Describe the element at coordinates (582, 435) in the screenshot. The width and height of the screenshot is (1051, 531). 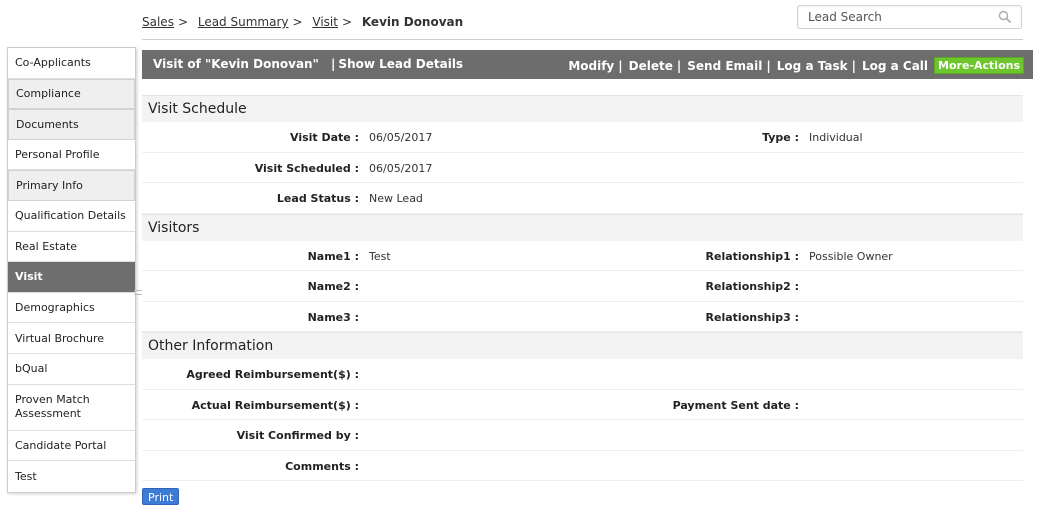
I see `field-row: Visit Confirmed by :` at that location.